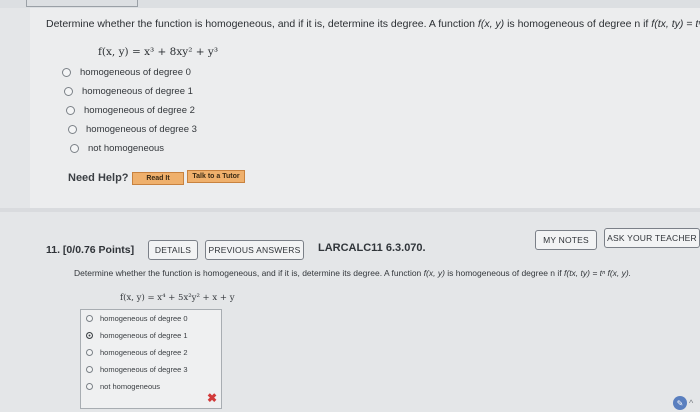 The height and width of the screenshot is (412, 700). I want to click on answer-option: homogeneous of degree 1, so click(128, 91).